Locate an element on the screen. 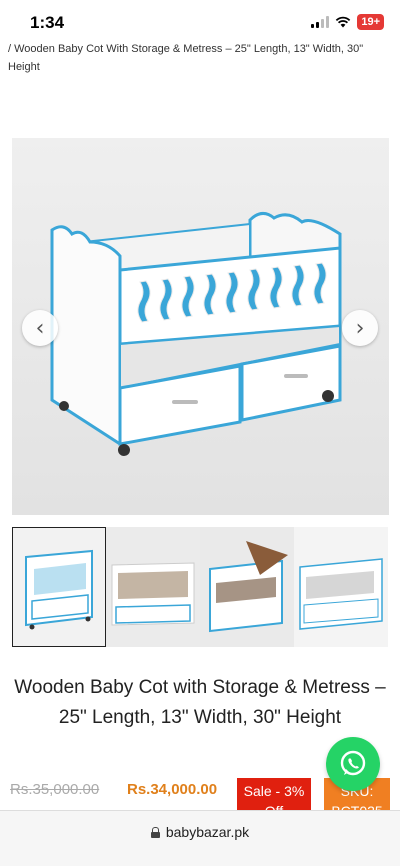 This screenshot has width=400, height=866. thumbnail-strip is located at coordinates (200, 587).